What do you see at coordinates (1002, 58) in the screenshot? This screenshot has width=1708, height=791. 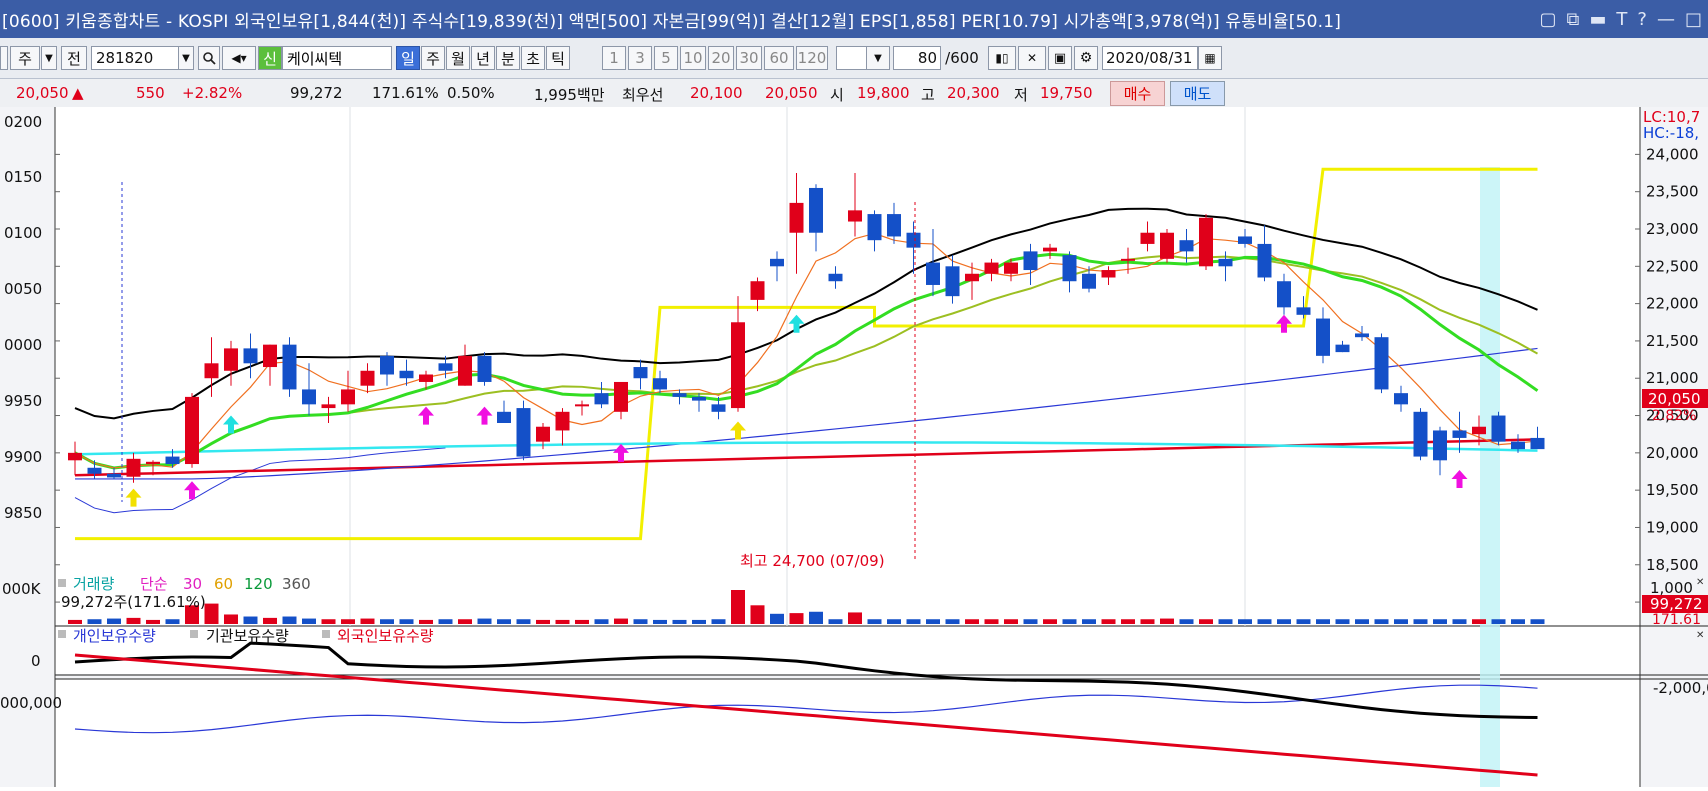 I see `candle-tool-icon: ▮▯` at bounding box center [1002, 58].